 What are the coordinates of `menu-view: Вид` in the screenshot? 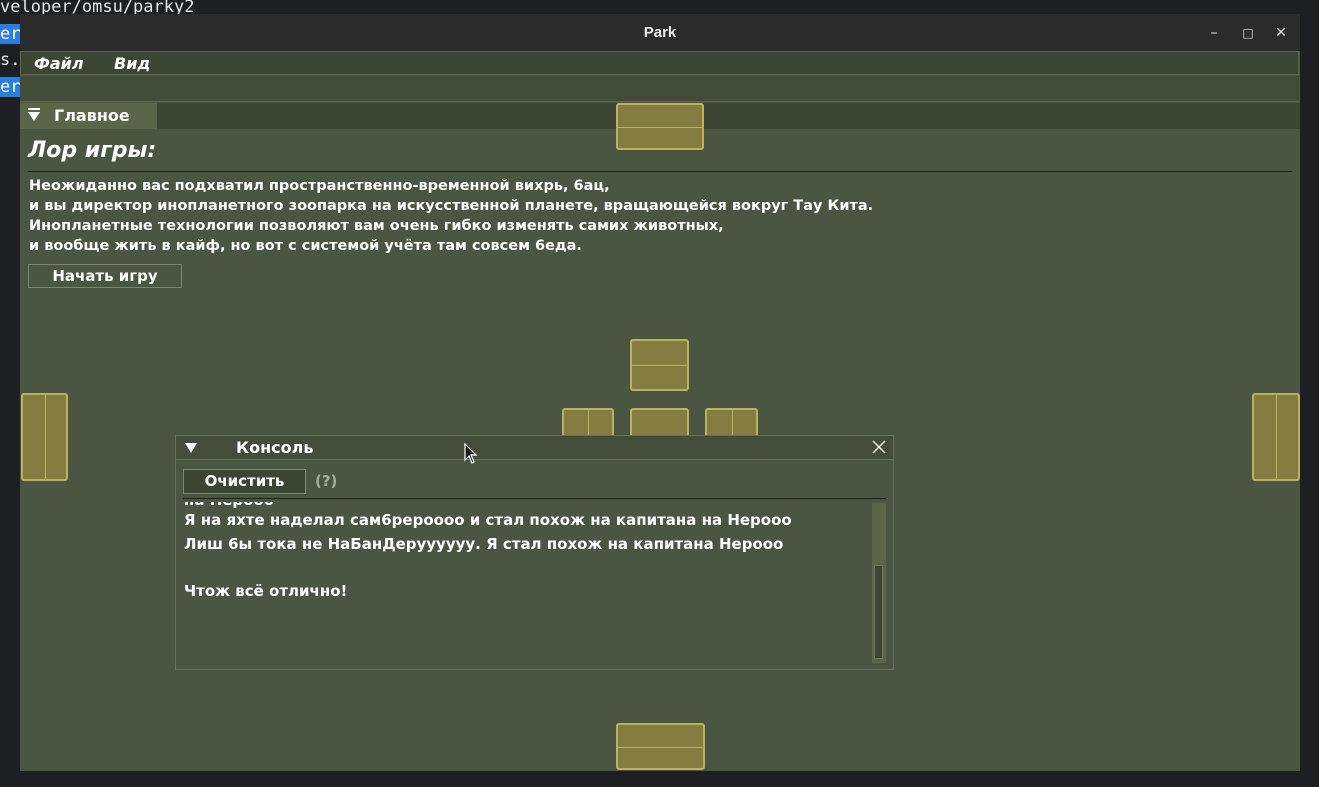 It's located at (132, 64).